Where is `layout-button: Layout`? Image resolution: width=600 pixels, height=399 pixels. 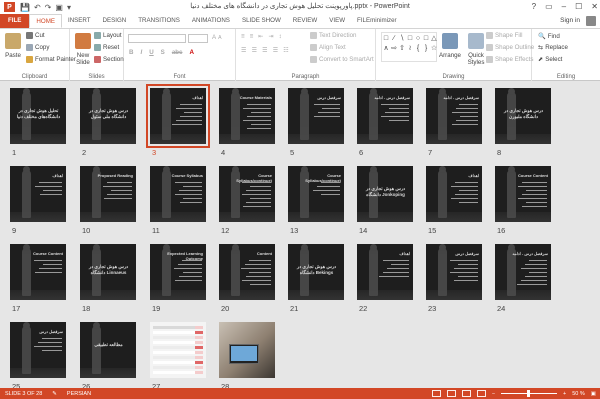
layout-button: Layout is located at coordinates (108, 35).